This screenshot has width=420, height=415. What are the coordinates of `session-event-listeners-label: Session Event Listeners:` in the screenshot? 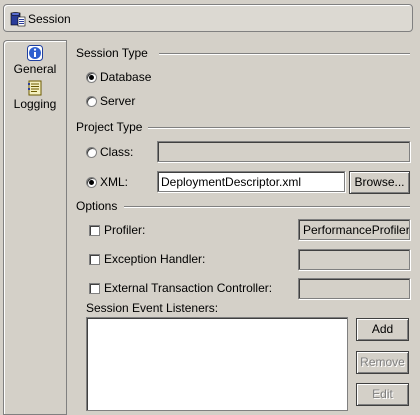 It's located at (152, 308).